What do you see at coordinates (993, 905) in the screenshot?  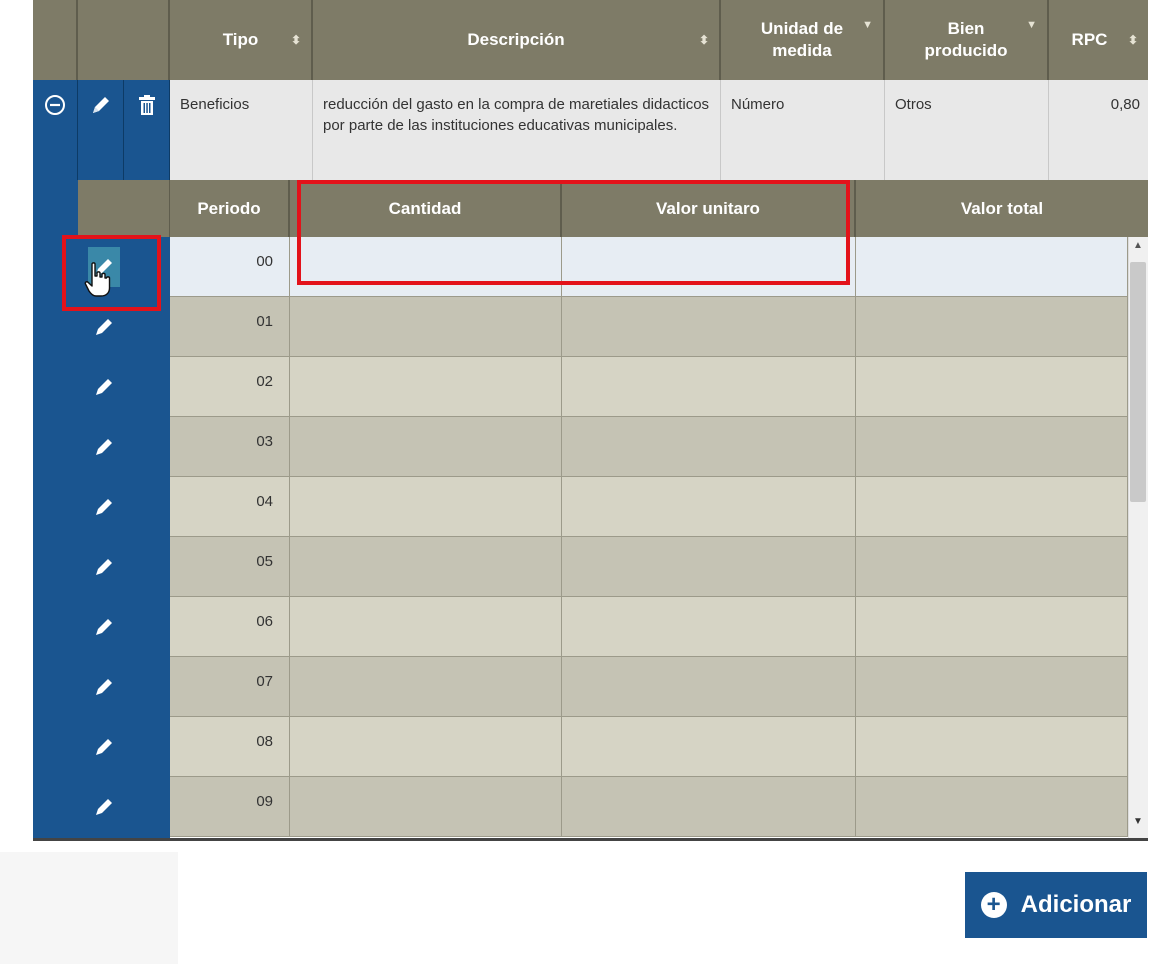 I see `plus-circle-icon: +` at bounding box center [993, 905].